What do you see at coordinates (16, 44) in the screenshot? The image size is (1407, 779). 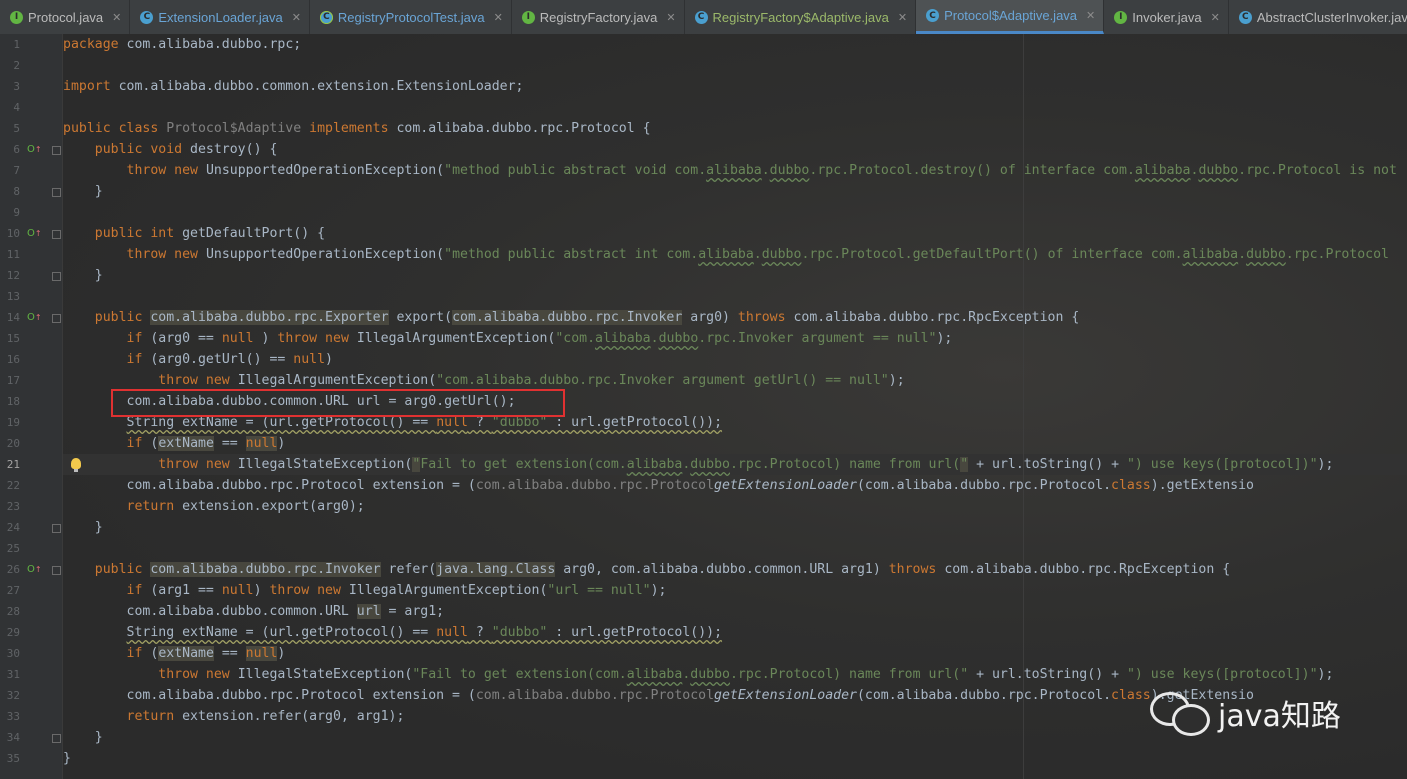 I see `line-number: 1` at bounding box center [16, 44].